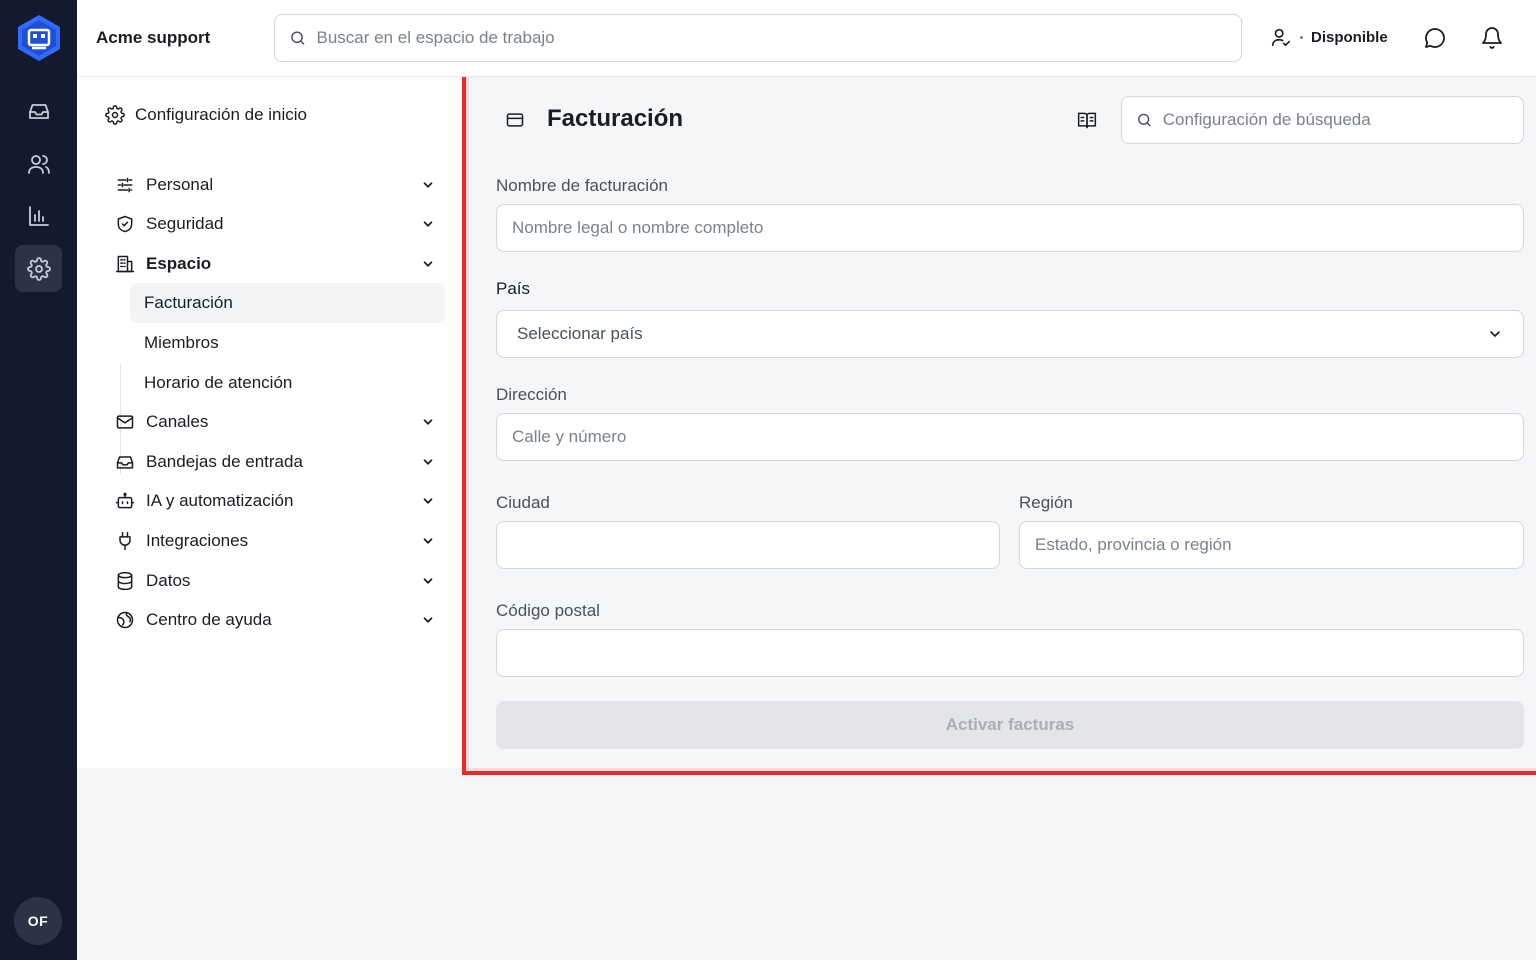 The width and height of the screenshot is (1536, 960). Describe the element at coordinates (1271, 545) in the screenshot. I see `region-input` at that location.